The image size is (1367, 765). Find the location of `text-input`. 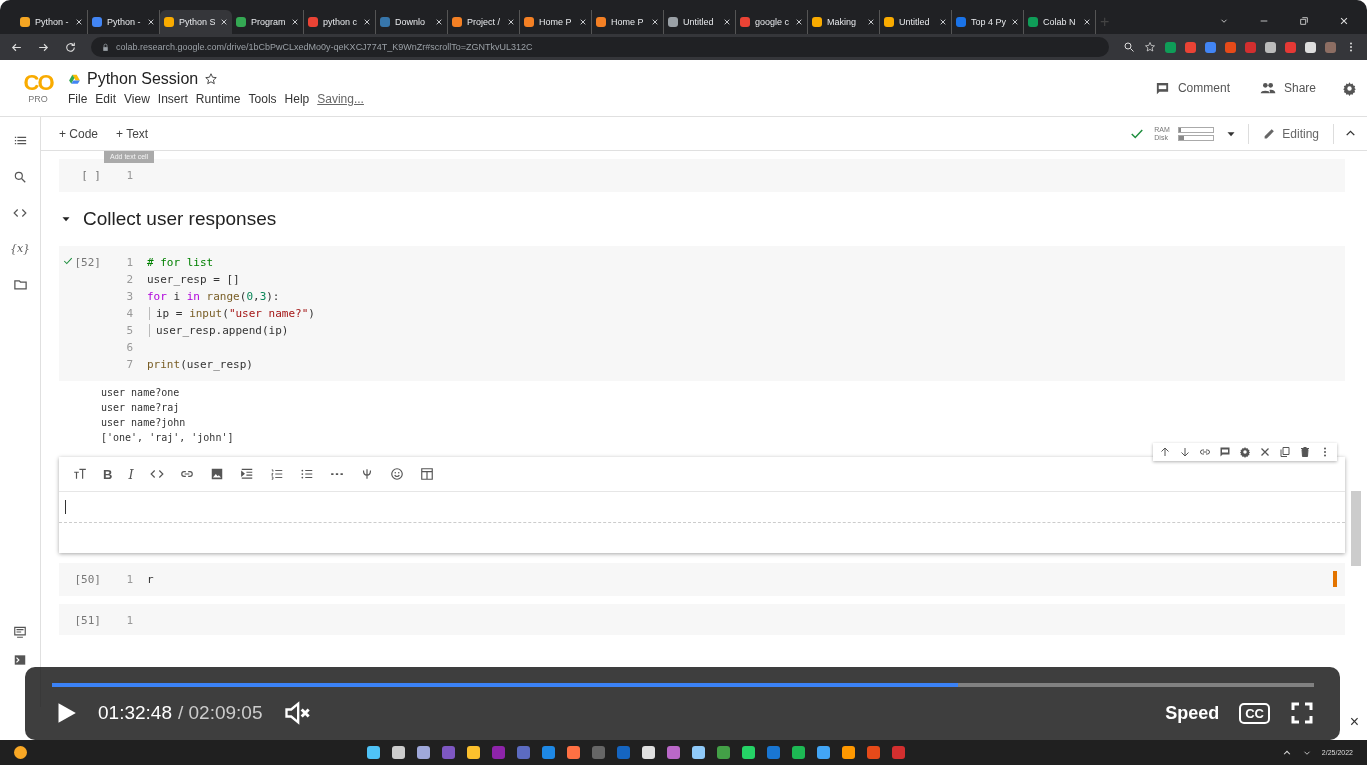

text-input is located at coordinates (702, 507).